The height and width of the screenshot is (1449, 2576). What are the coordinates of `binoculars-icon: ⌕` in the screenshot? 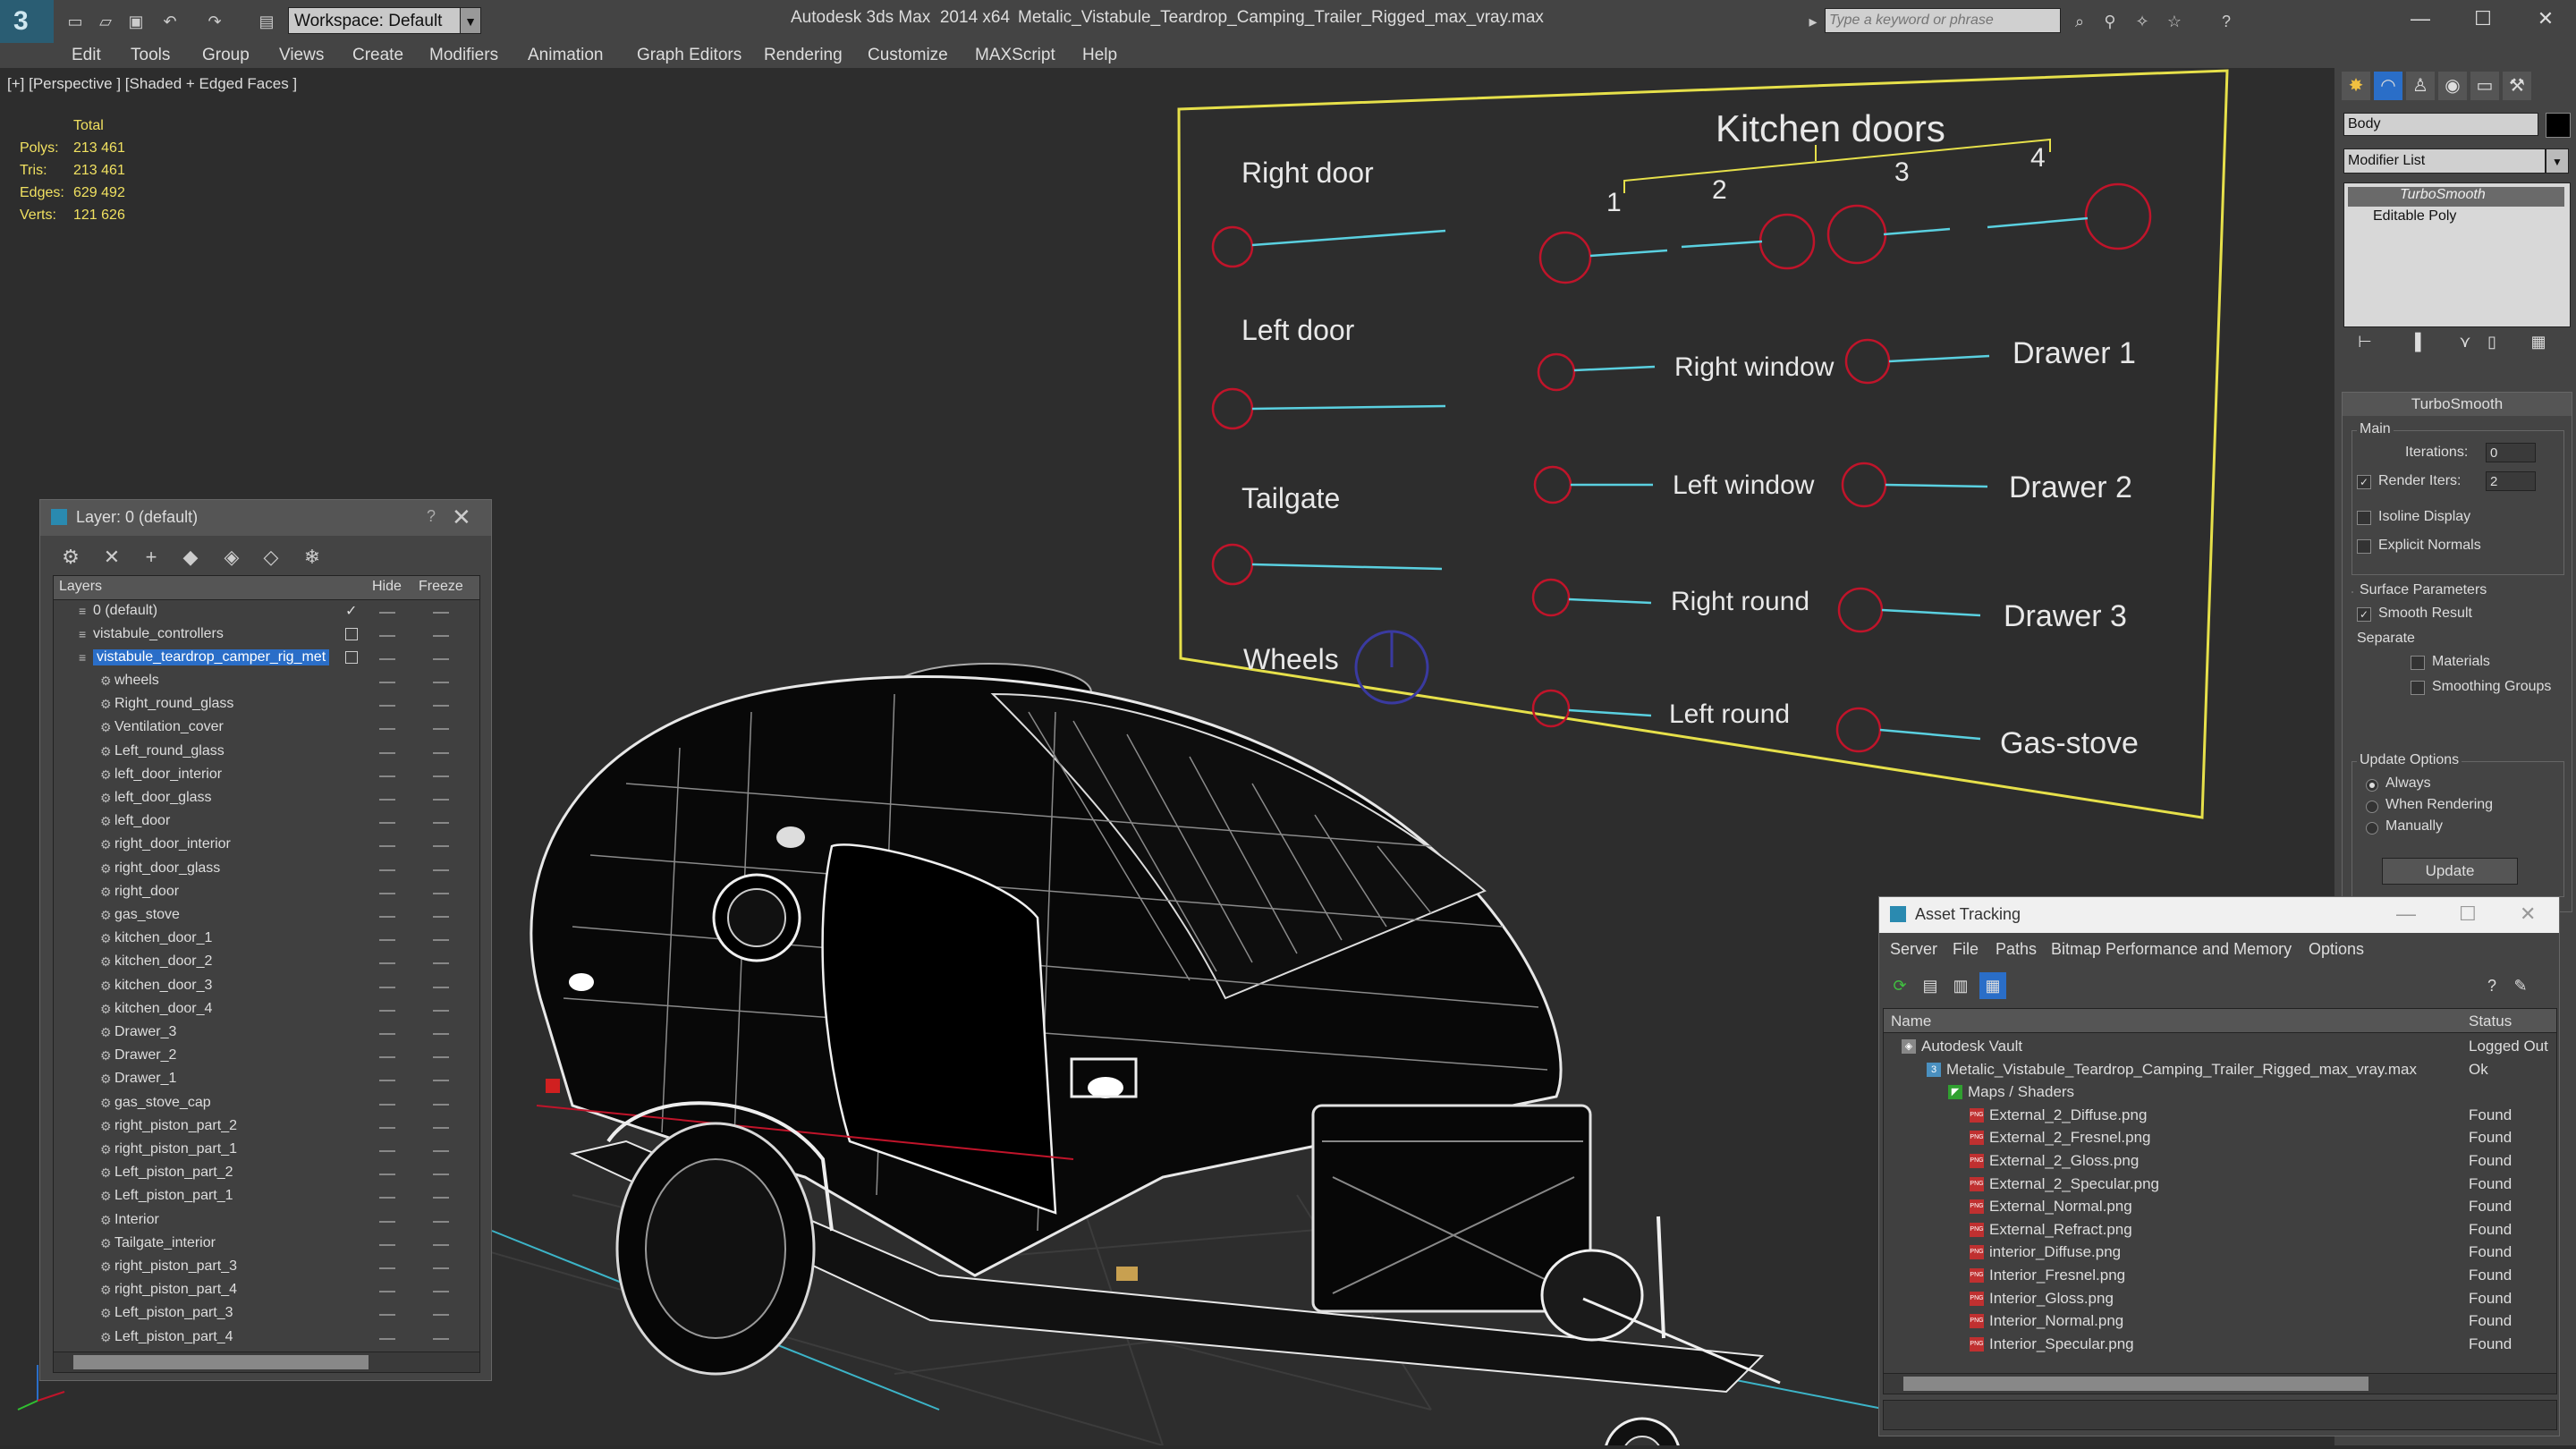 It's located at (2079, 21).